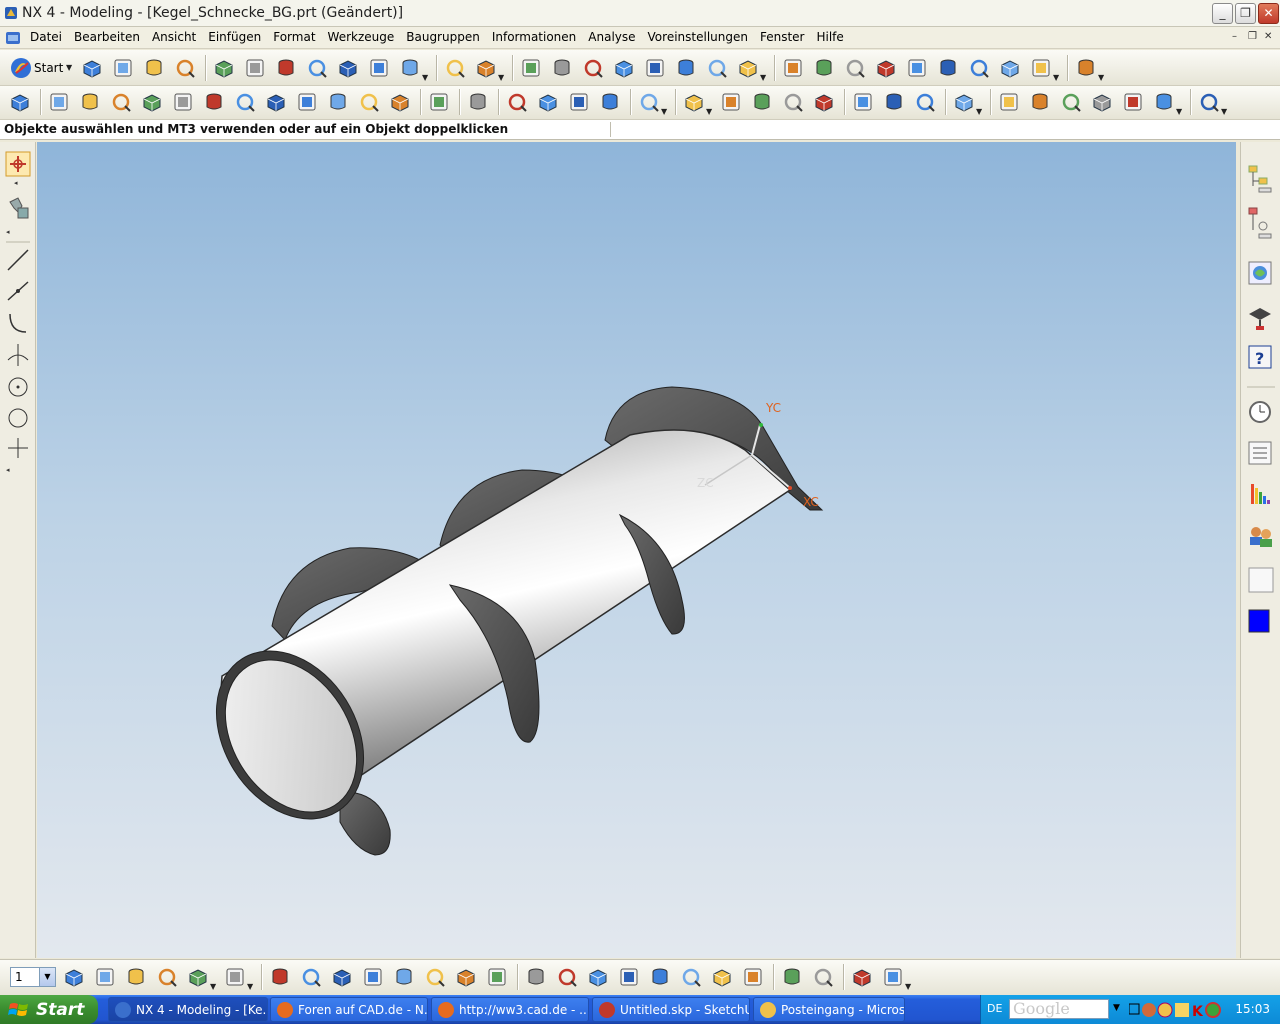  Describe the element at coordinates (307, 102) in the screenshot. I see `hole-icon` at that location.